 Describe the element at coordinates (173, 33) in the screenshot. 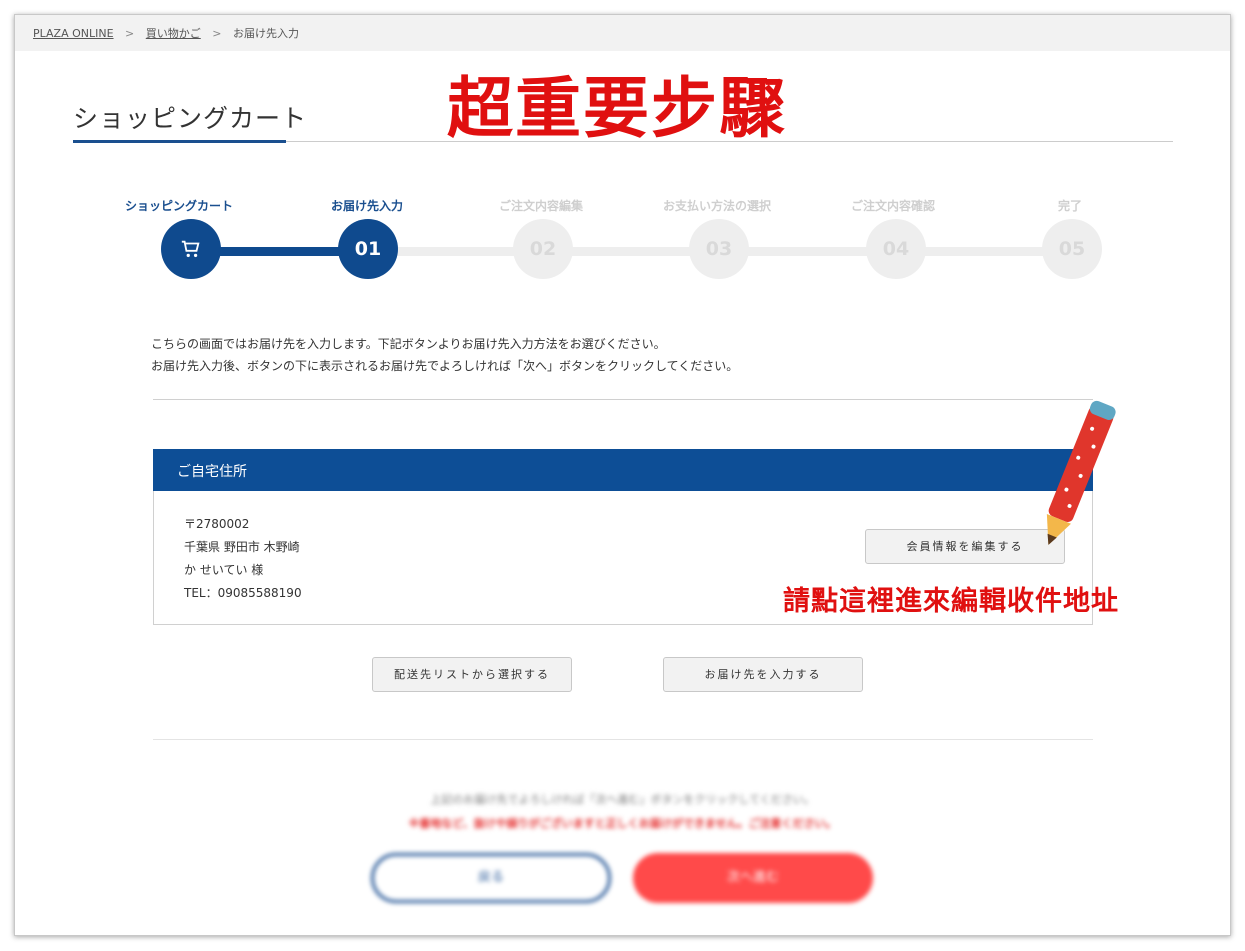

I see `breadcrumb-cart-link: 買い物かご` at that location.